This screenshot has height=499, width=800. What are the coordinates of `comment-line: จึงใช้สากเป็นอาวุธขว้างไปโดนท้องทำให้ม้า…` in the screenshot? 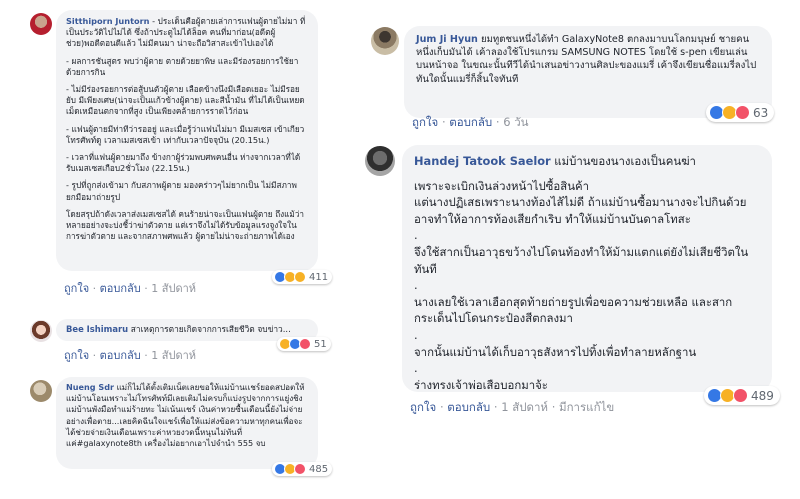 It's located at (581, 260).